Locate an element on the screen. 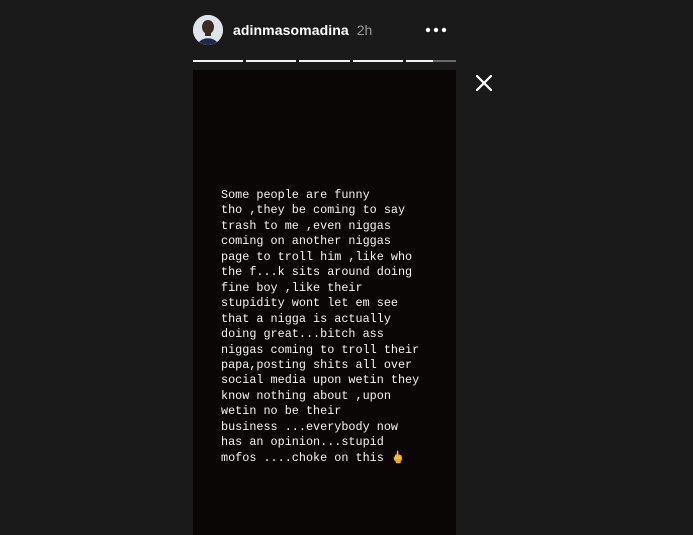  story-progress-bar is located at coordinates (325, 61).